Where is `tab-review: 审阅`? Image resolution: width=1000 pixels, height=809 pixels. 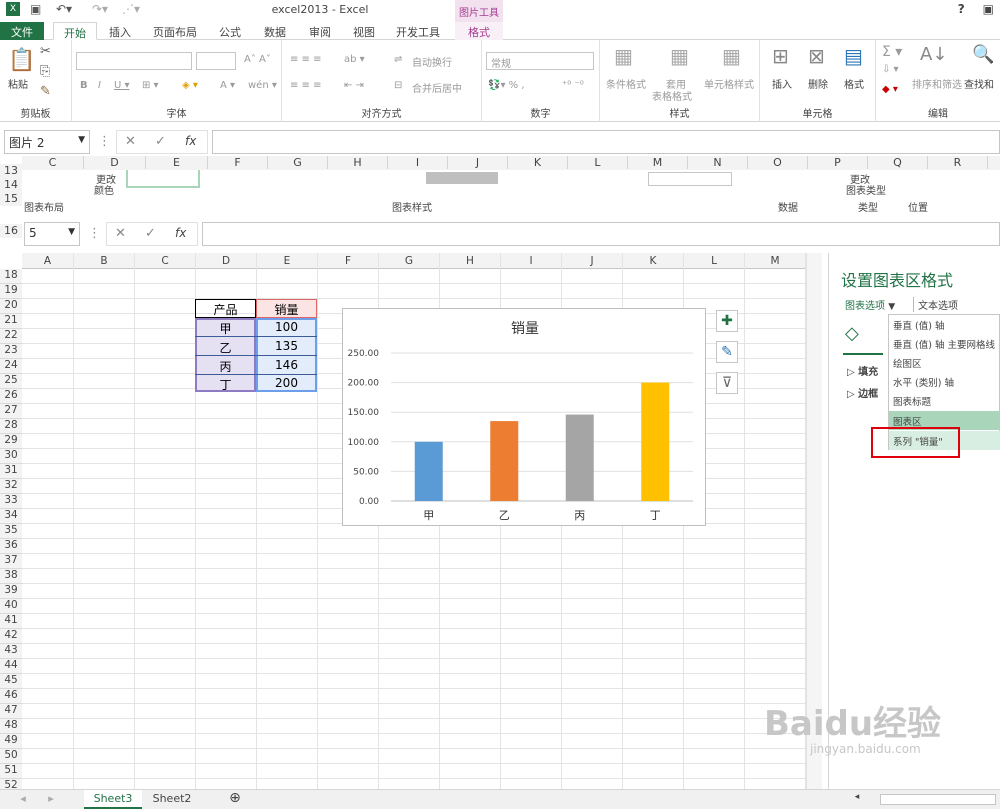
tab-review: 审阅 is located at coordinates (320, 31).